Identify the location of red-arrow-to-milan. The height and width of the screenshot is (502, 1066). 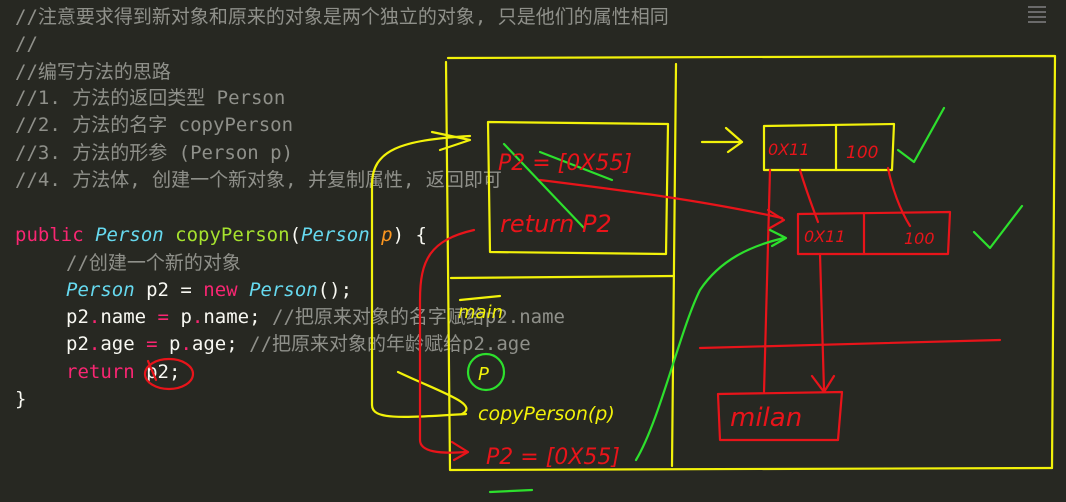
(823, 323).